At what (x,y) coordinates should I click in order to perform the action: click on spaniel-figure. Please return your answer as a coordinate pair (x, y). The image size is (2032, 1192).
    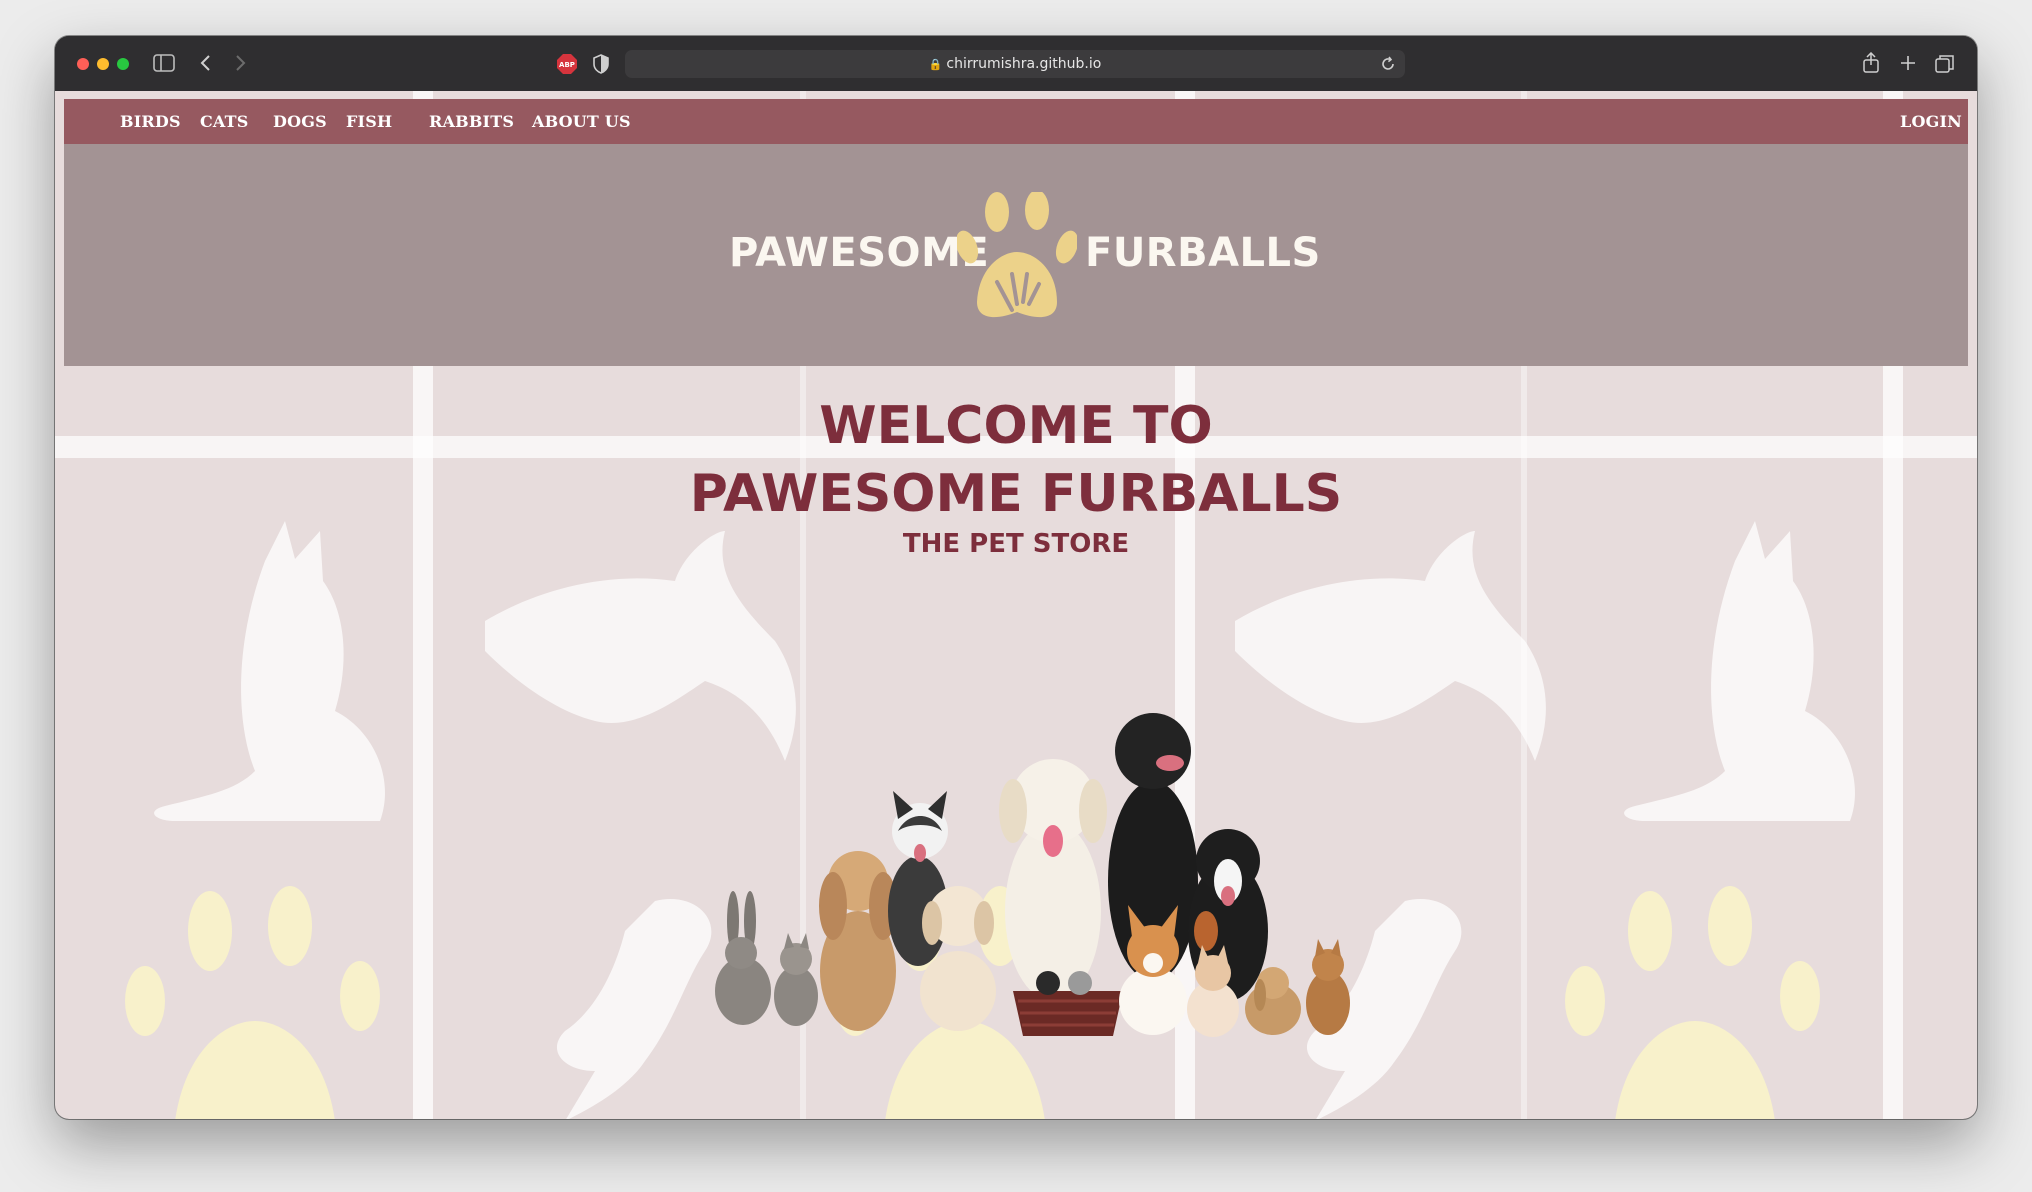
    Looking at the image, I should click on (858, 941).